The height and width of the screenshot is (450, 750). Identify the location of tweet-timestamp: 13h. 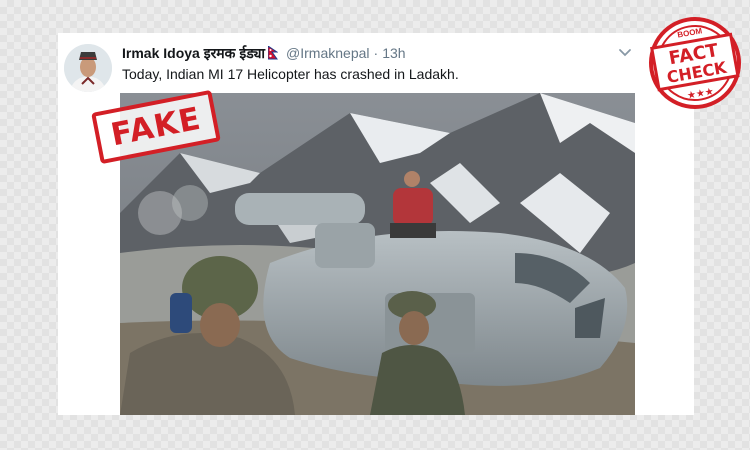
(393, 53).